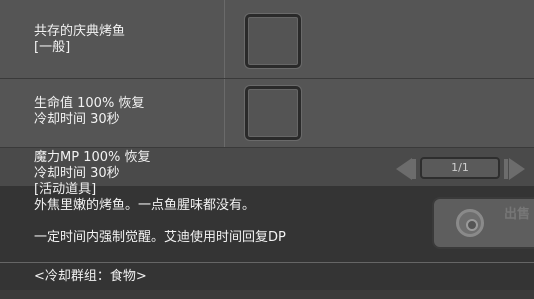 The height and width of the screenshot is (299, 534). What do you see at coordinates (52, 47) in the screenshot?
I see `item-grade: [一般]` at bounding box center [52, 47].